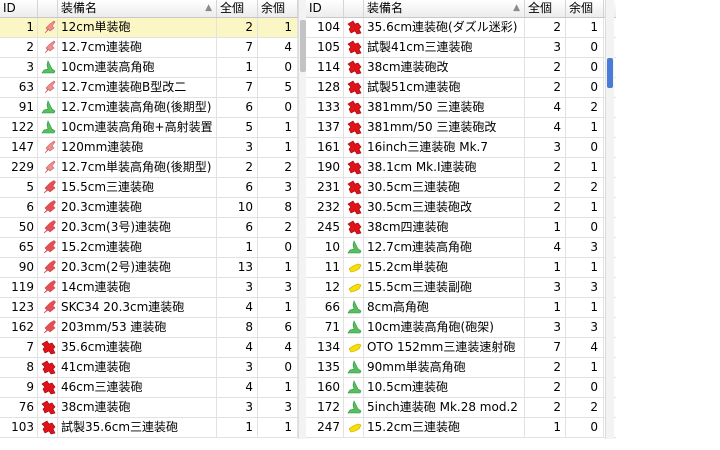  What do you see at coordinates (19, 427) in the screenshot?
I see `equipment-id: 103` at bounding box center [19, 427].